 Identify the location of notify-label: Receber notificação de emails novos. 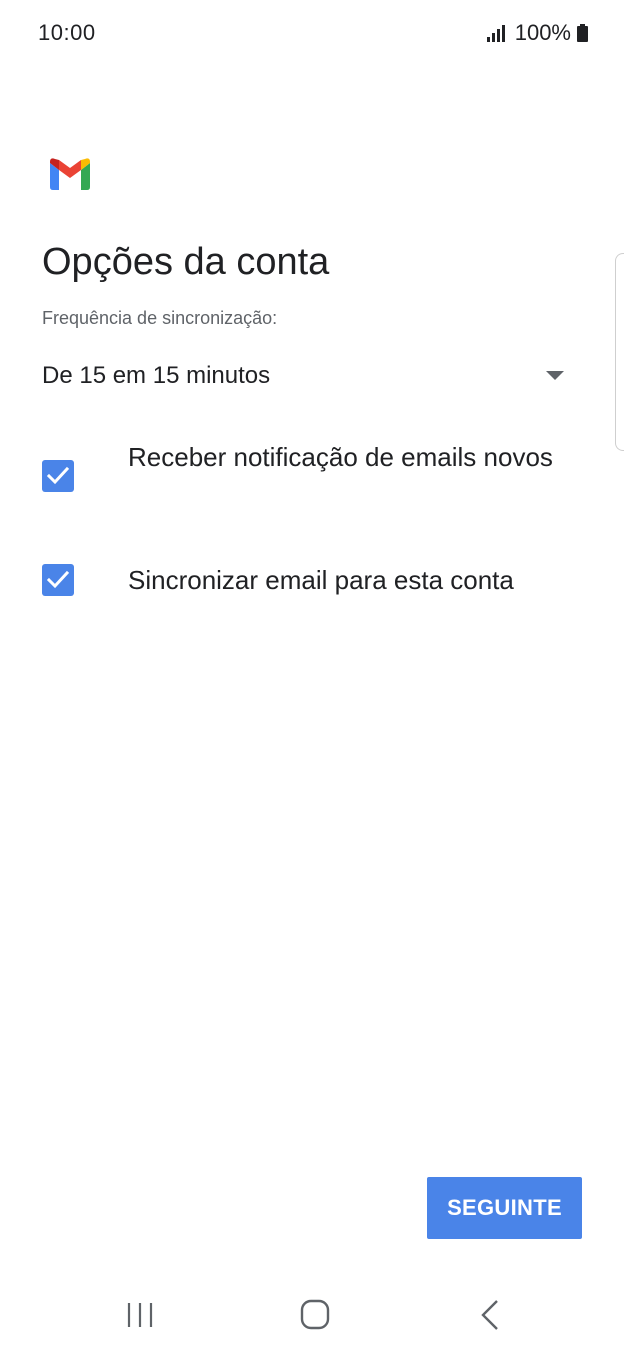
(340, 457).